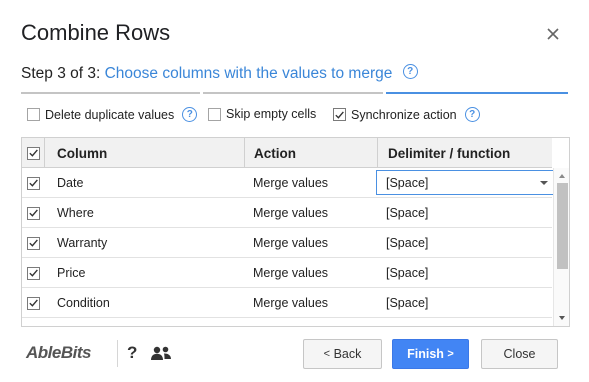 This screenshot has width=589, height=382. What do you see at coordinates (61, 73) in the screenshot?
I see `step-label: Step 3 of 3:` at bounding box center [61, 73].